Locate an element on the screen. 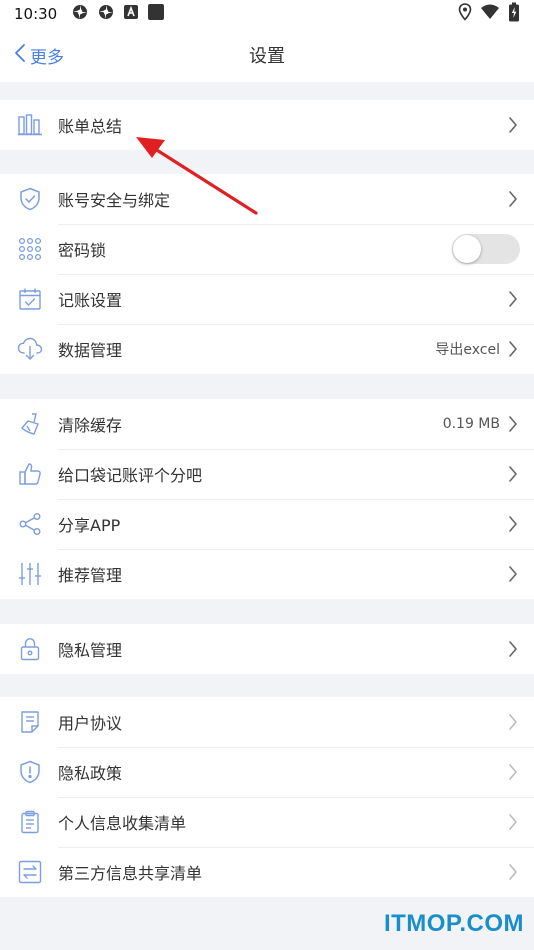 This screenshot has width=534, height=950. row-share-app: 分享APP is located at coordinates (267, 524).